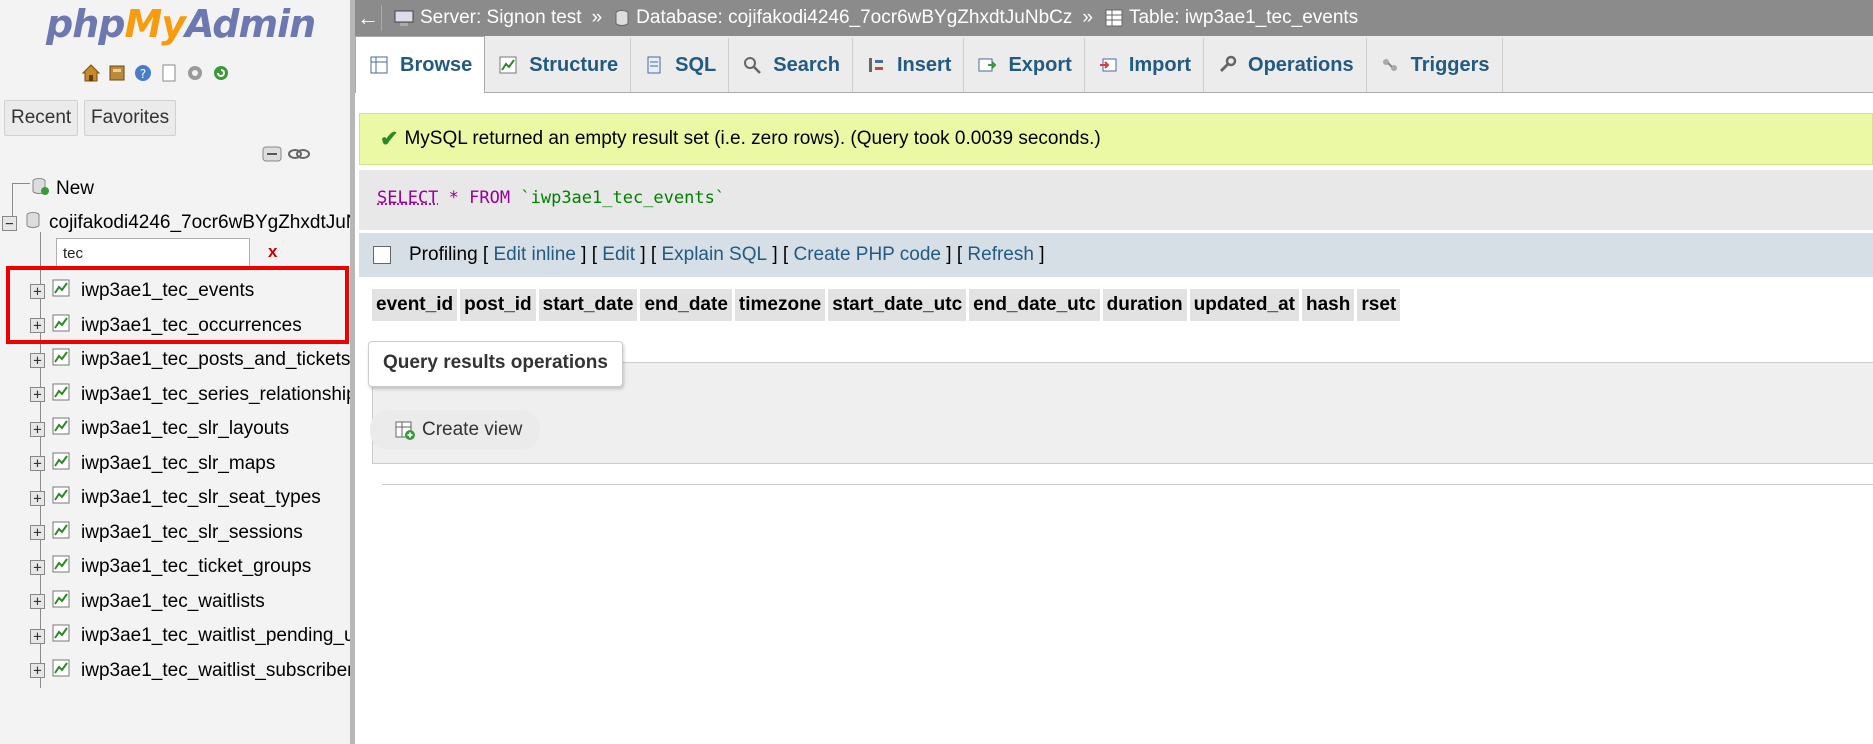 Image resolution: width=1873 pixels, height=744 pixels. Describe the element at coordinates (192, 533) in the screenshot. I see `table-name: iwp3ae1_tec_slr_sessions` at that location.